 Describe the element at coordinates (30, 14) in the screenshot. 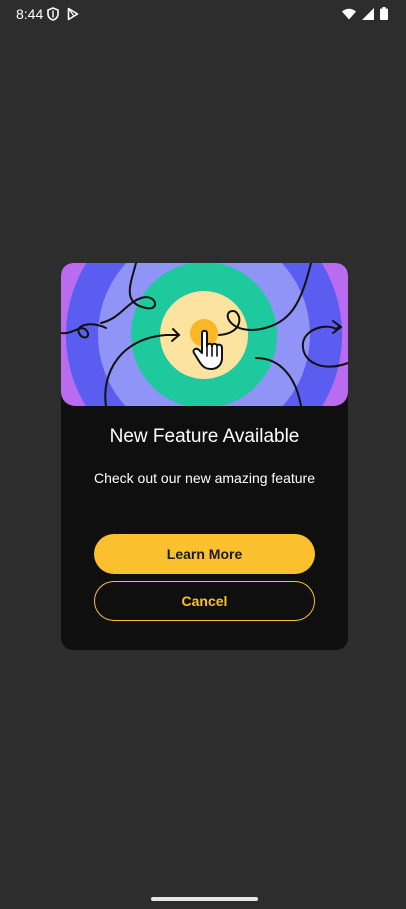

I see `status-time: 8:44` at that location.